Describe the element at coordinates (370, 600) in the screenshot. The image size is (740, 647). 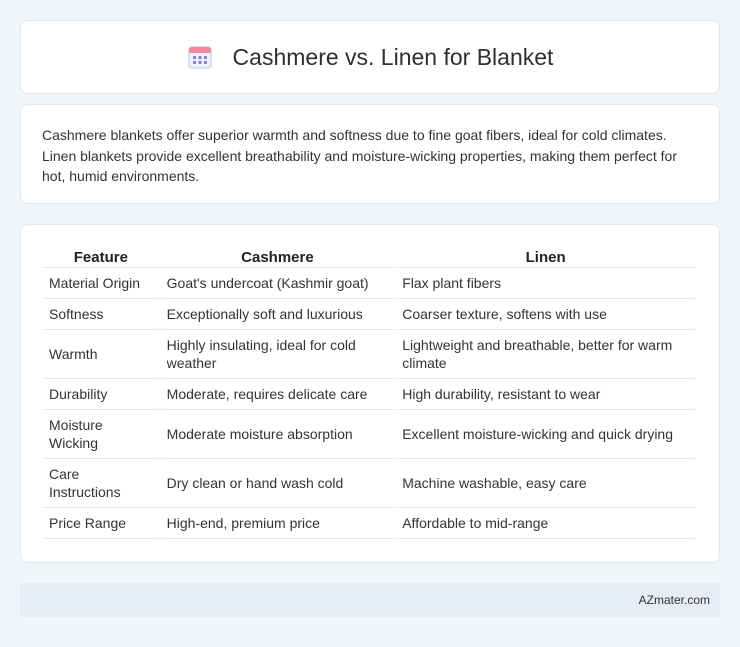
I see `footer-bar: AZmater.com` at that location.